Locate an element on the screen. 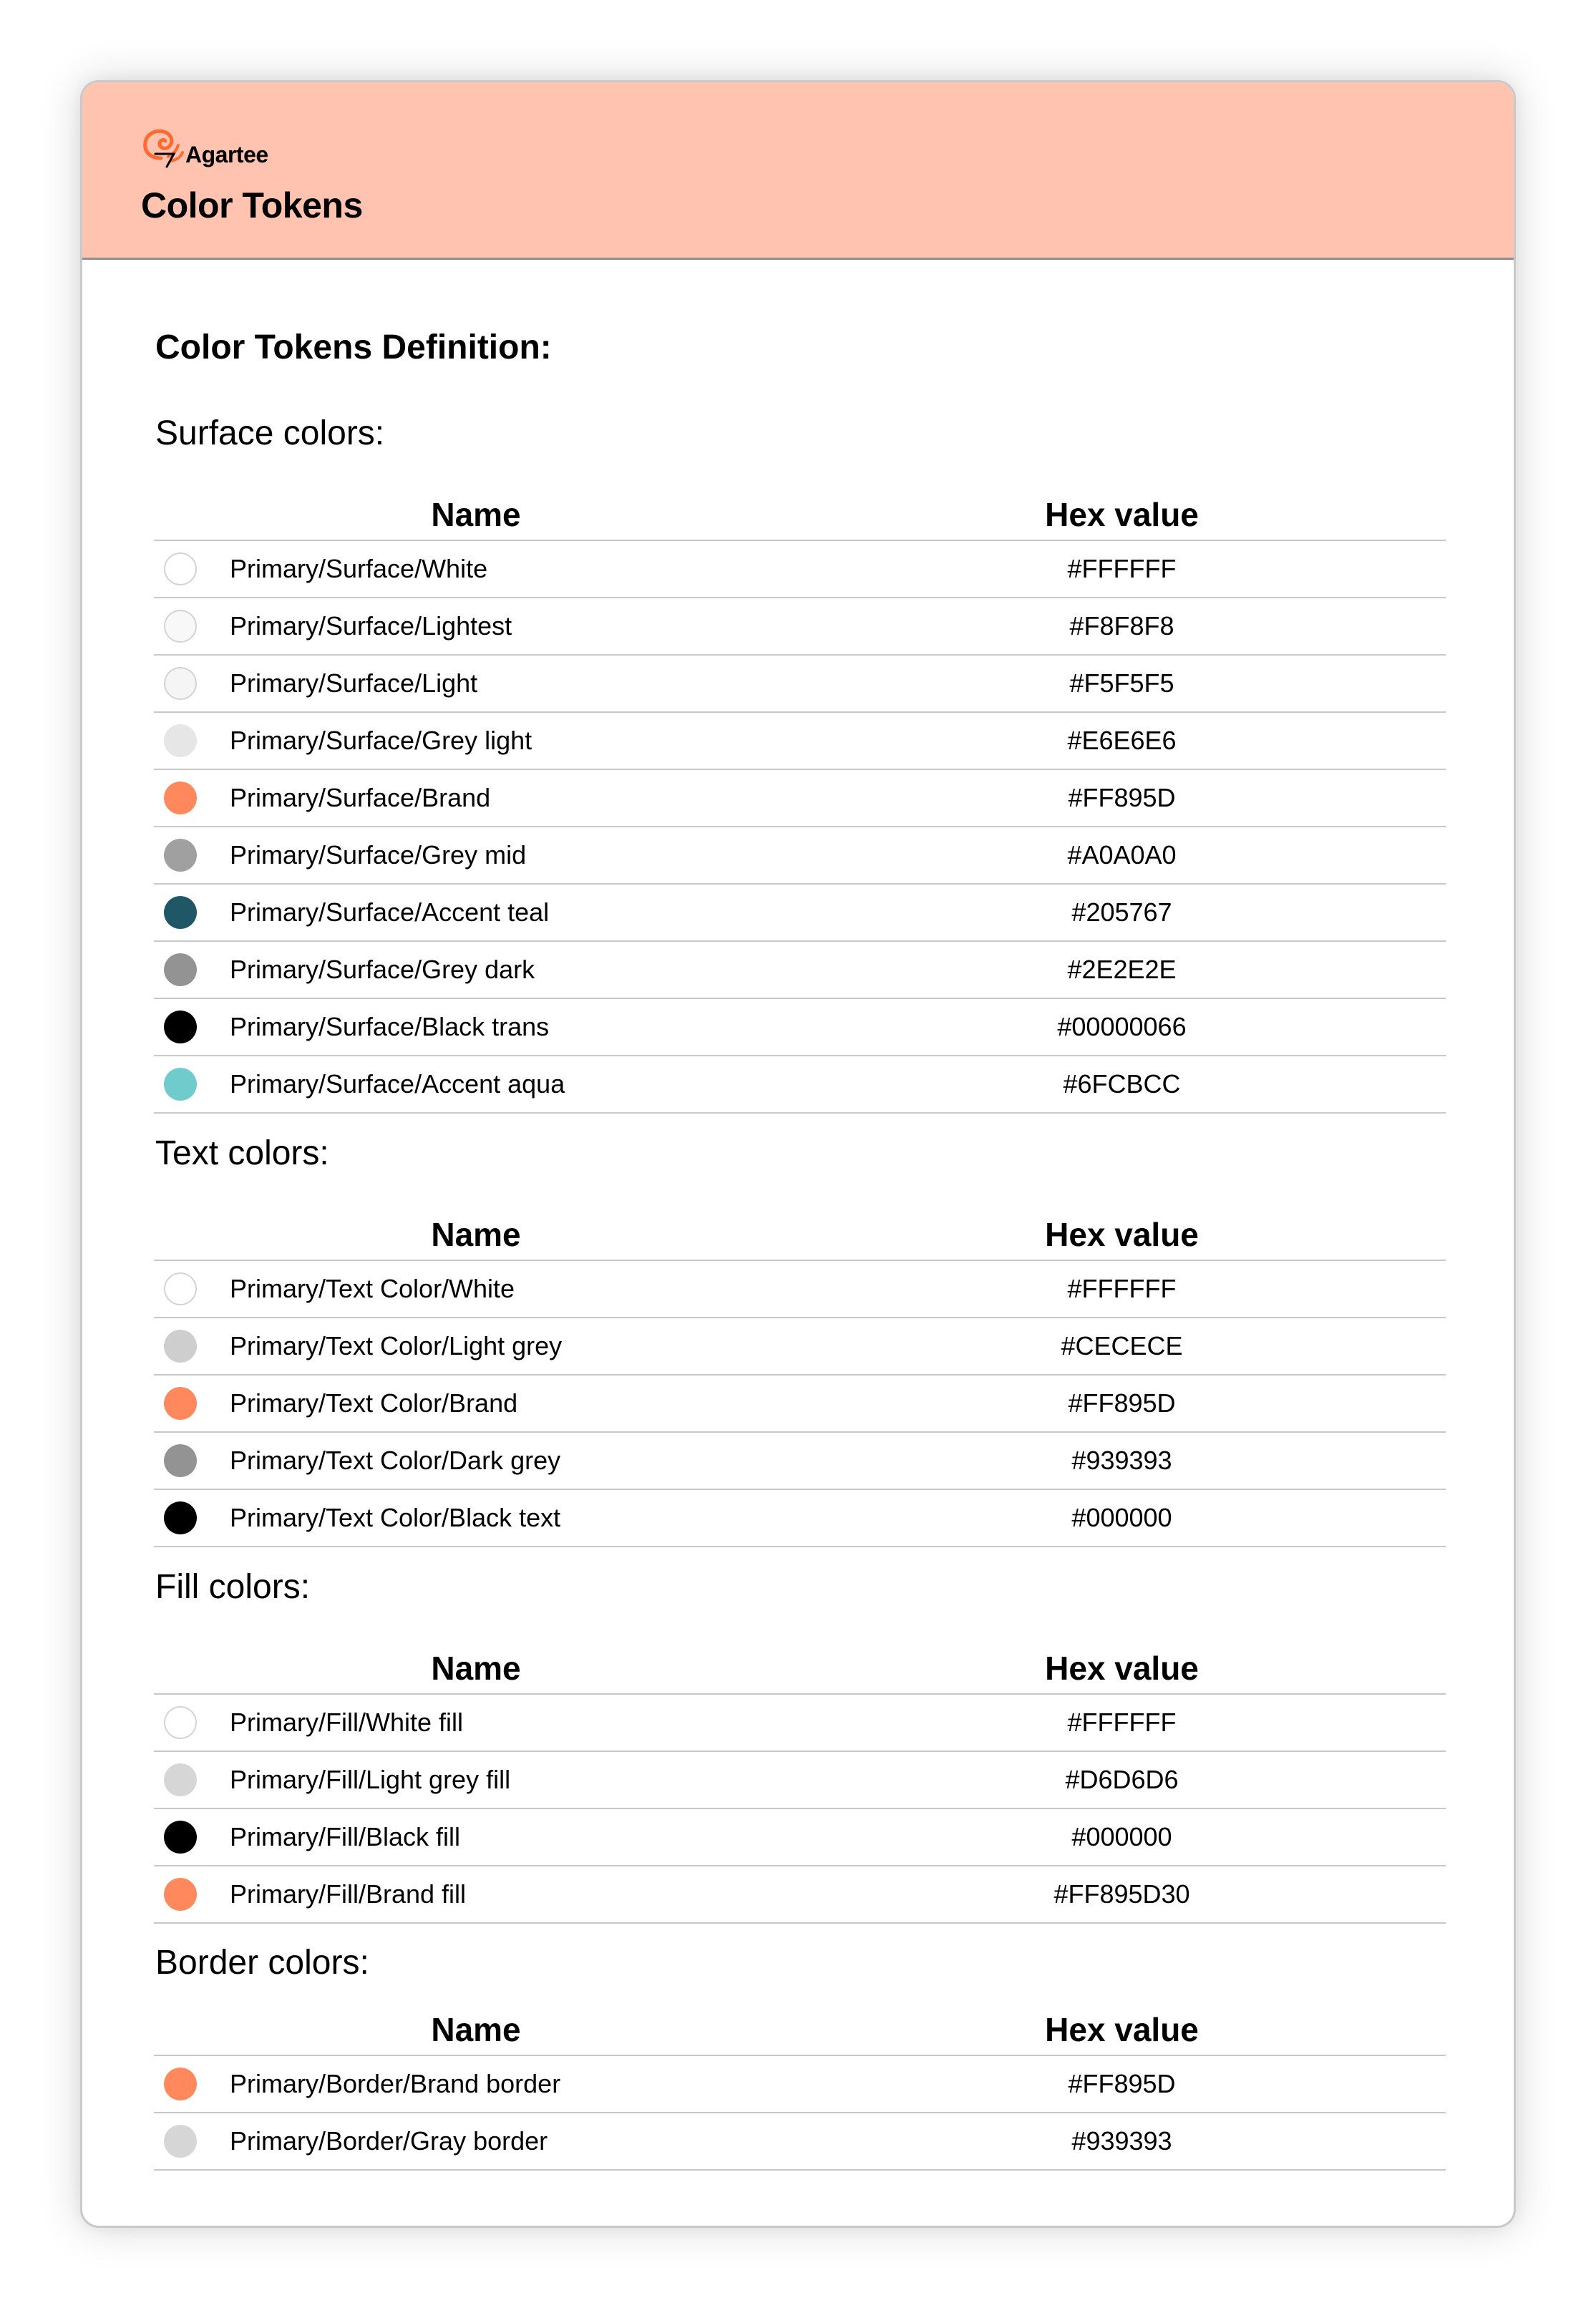 The width and height of the screenshot is (1596, 2308). token-hex-value: #E6E6E6 is located at coordinates (1122, 741).